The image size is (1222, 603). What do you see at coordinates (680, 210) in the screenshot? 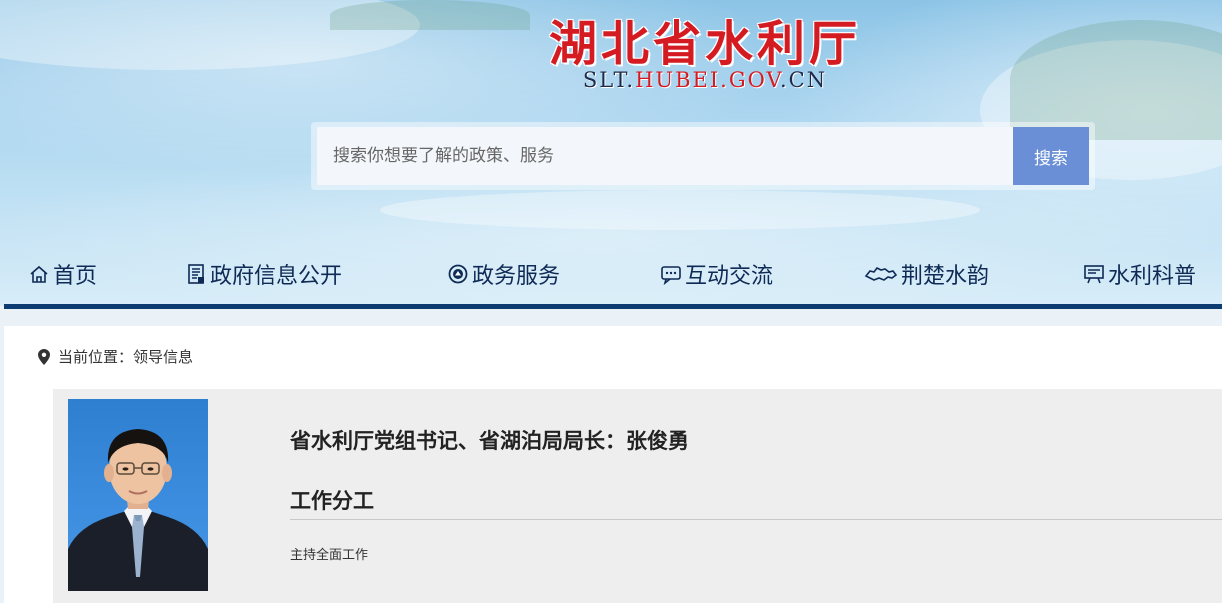
I see `banner-cloud` at bounding box center [680, 210].